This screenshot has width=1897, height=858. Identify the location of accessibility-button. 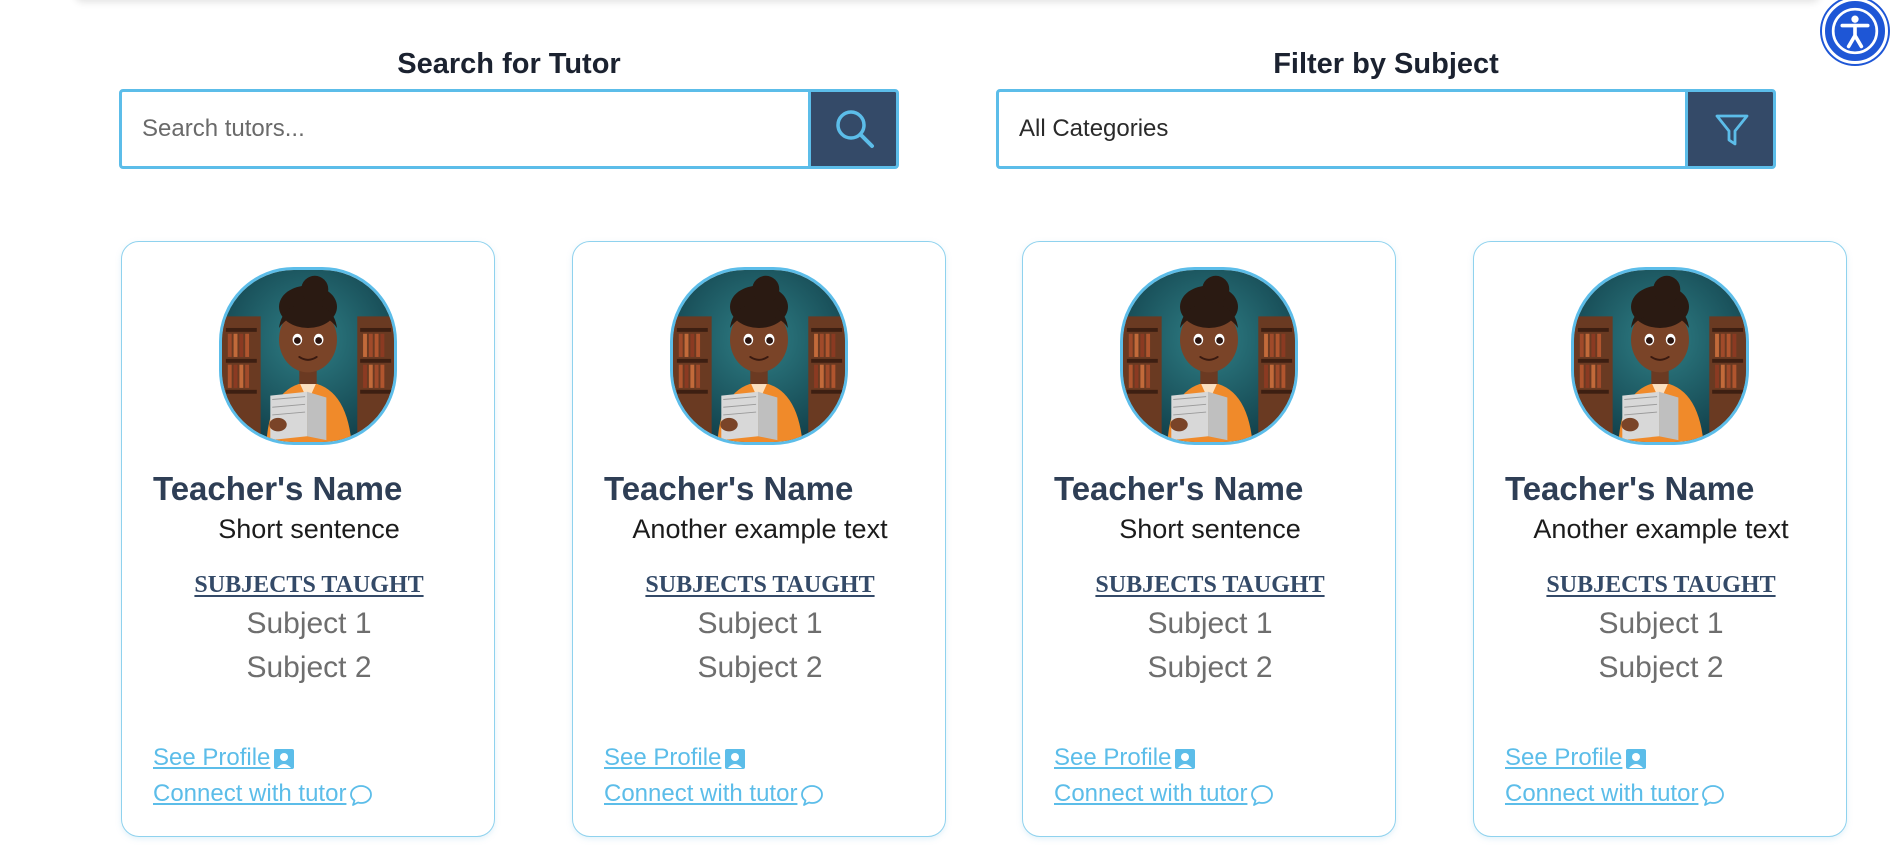
(1855, 32).